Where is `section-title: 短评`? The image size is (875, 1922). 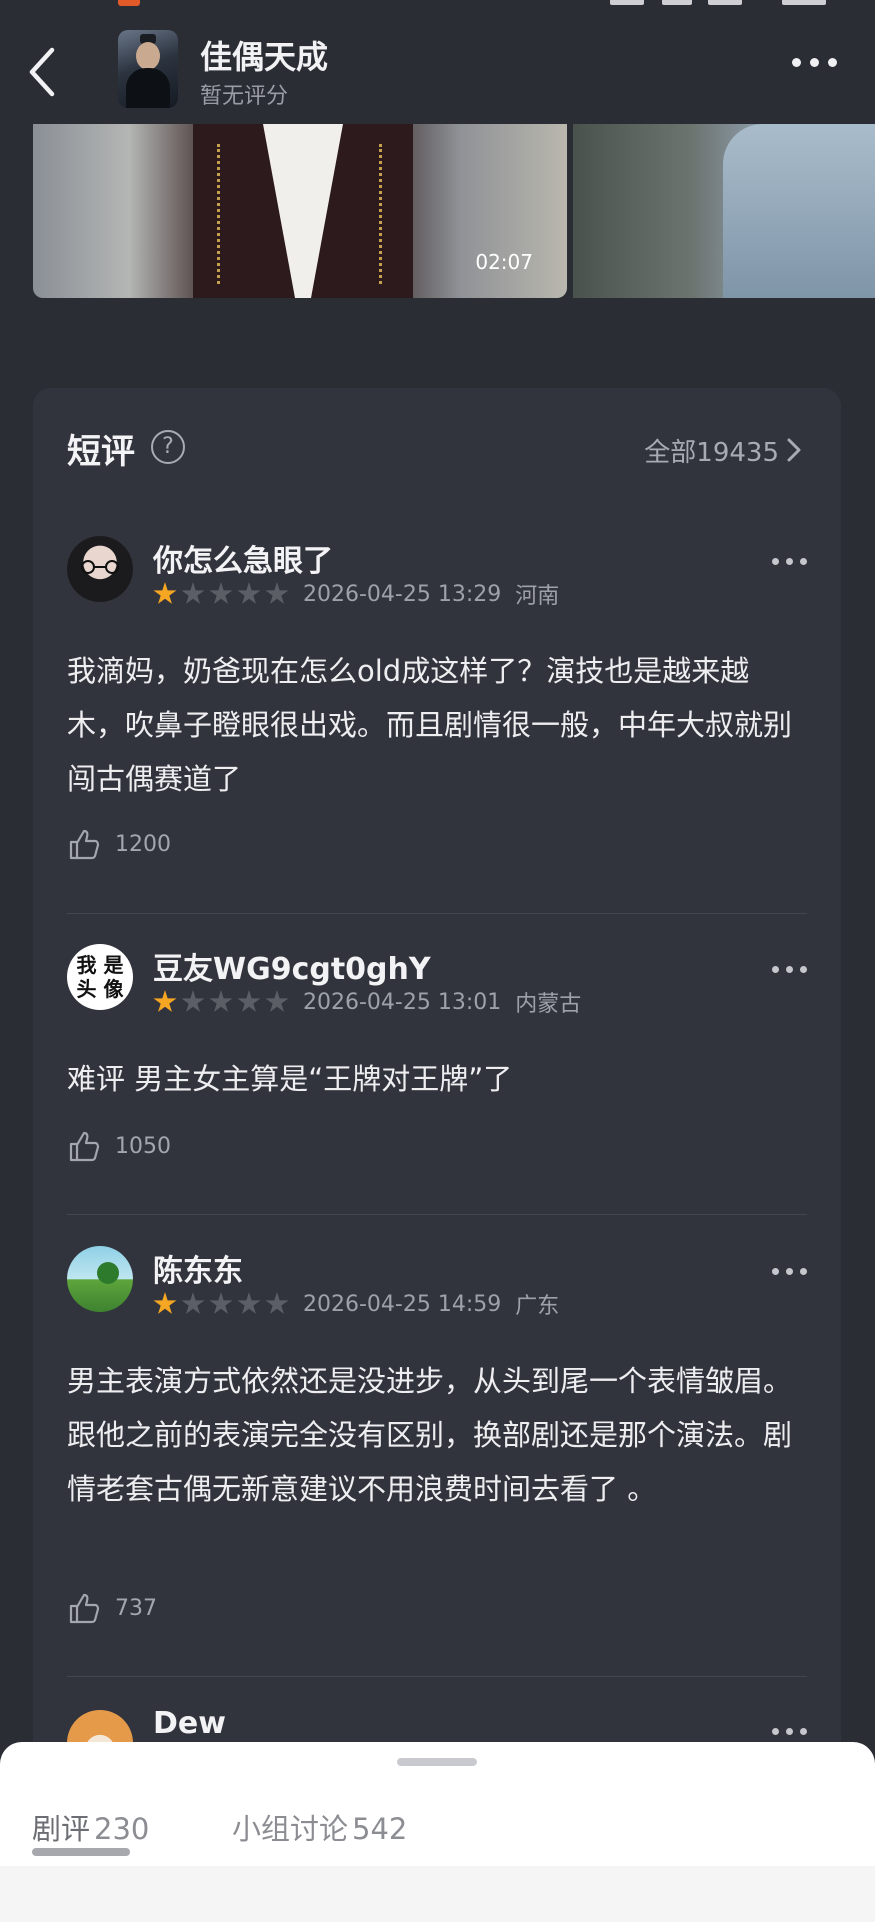
section-title: 短评 is located at coordinates (101, 452).